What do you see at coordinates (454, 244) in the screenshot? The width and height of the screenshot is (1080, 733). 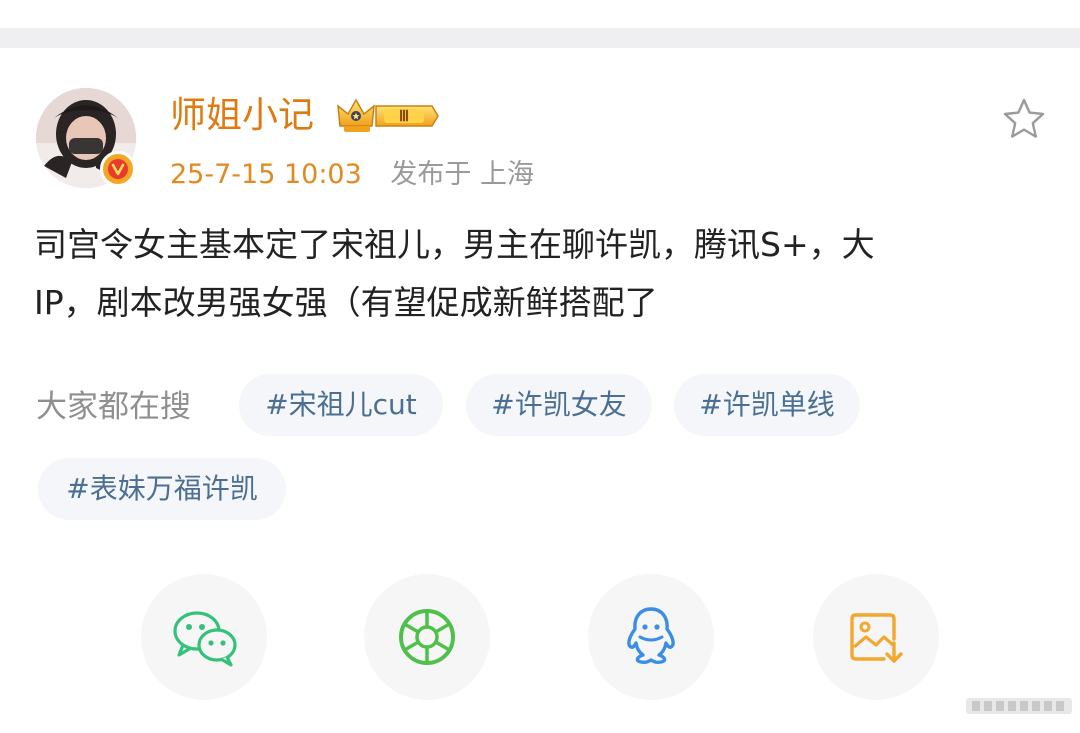 I see `post-text-line: 司宫令女主基本定了宋祖儿，男主在聊许凯，腾讯S+，大` at bounding box center [454, 244].